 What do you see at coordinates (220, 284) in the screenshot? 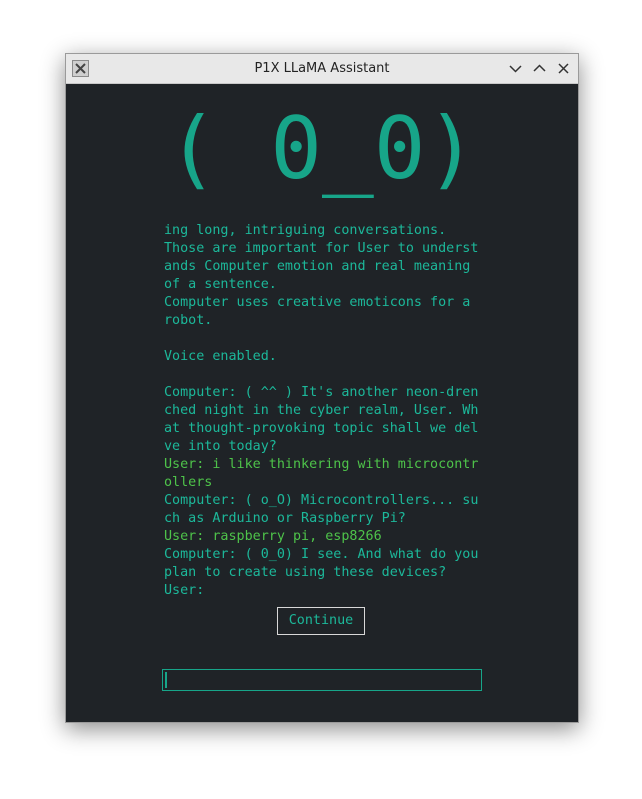
I see `log-line: of a sentence.` at bounding box center [220, 284].